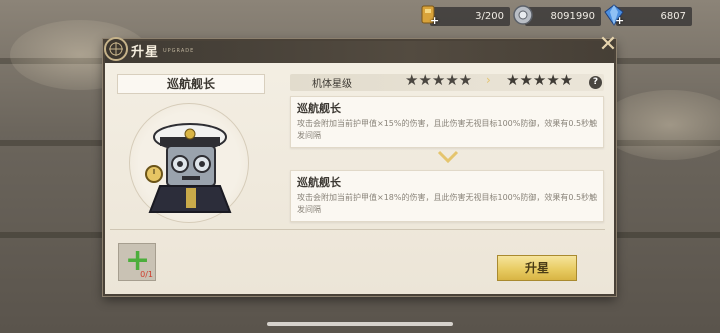 This screenshot has height=333, width=720. What do you see at coordinates (614, 15) in the screenshot?
I see `crystal-icon: +` at bounding box center [614, 15].